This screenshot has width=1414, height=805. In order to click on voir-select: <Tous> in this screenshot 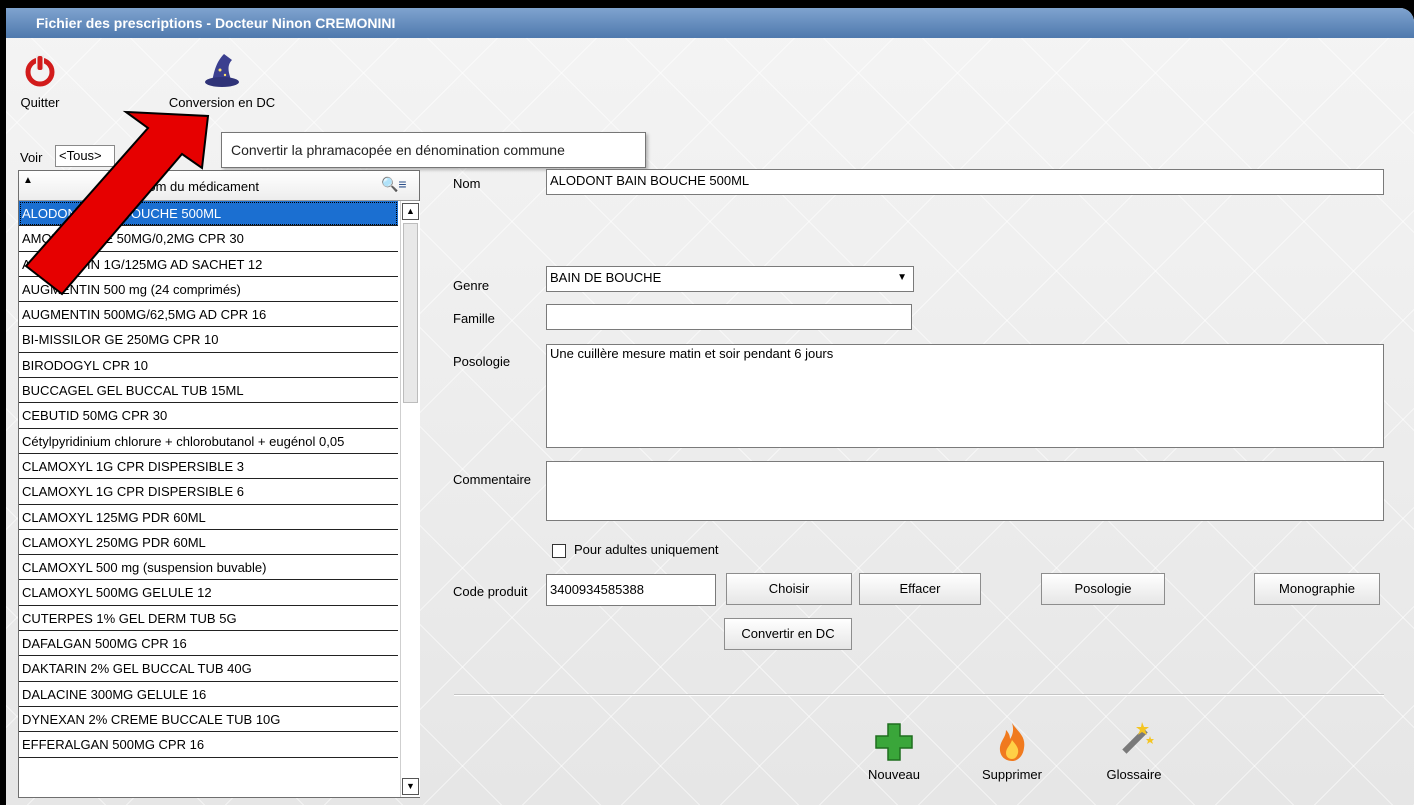, I will do `click(85, 156)`.